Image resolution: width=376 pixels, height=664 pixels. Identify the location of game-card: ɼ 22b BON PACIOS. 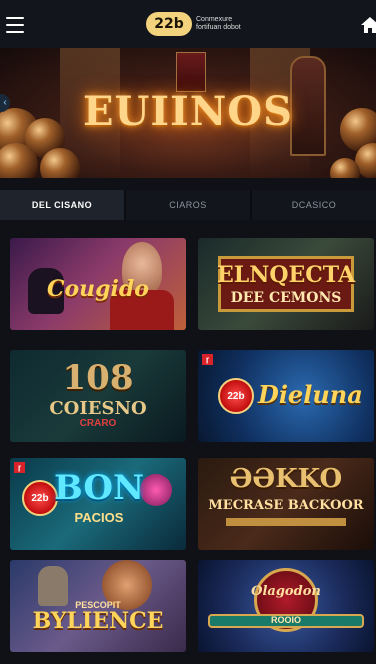
(98, 504).